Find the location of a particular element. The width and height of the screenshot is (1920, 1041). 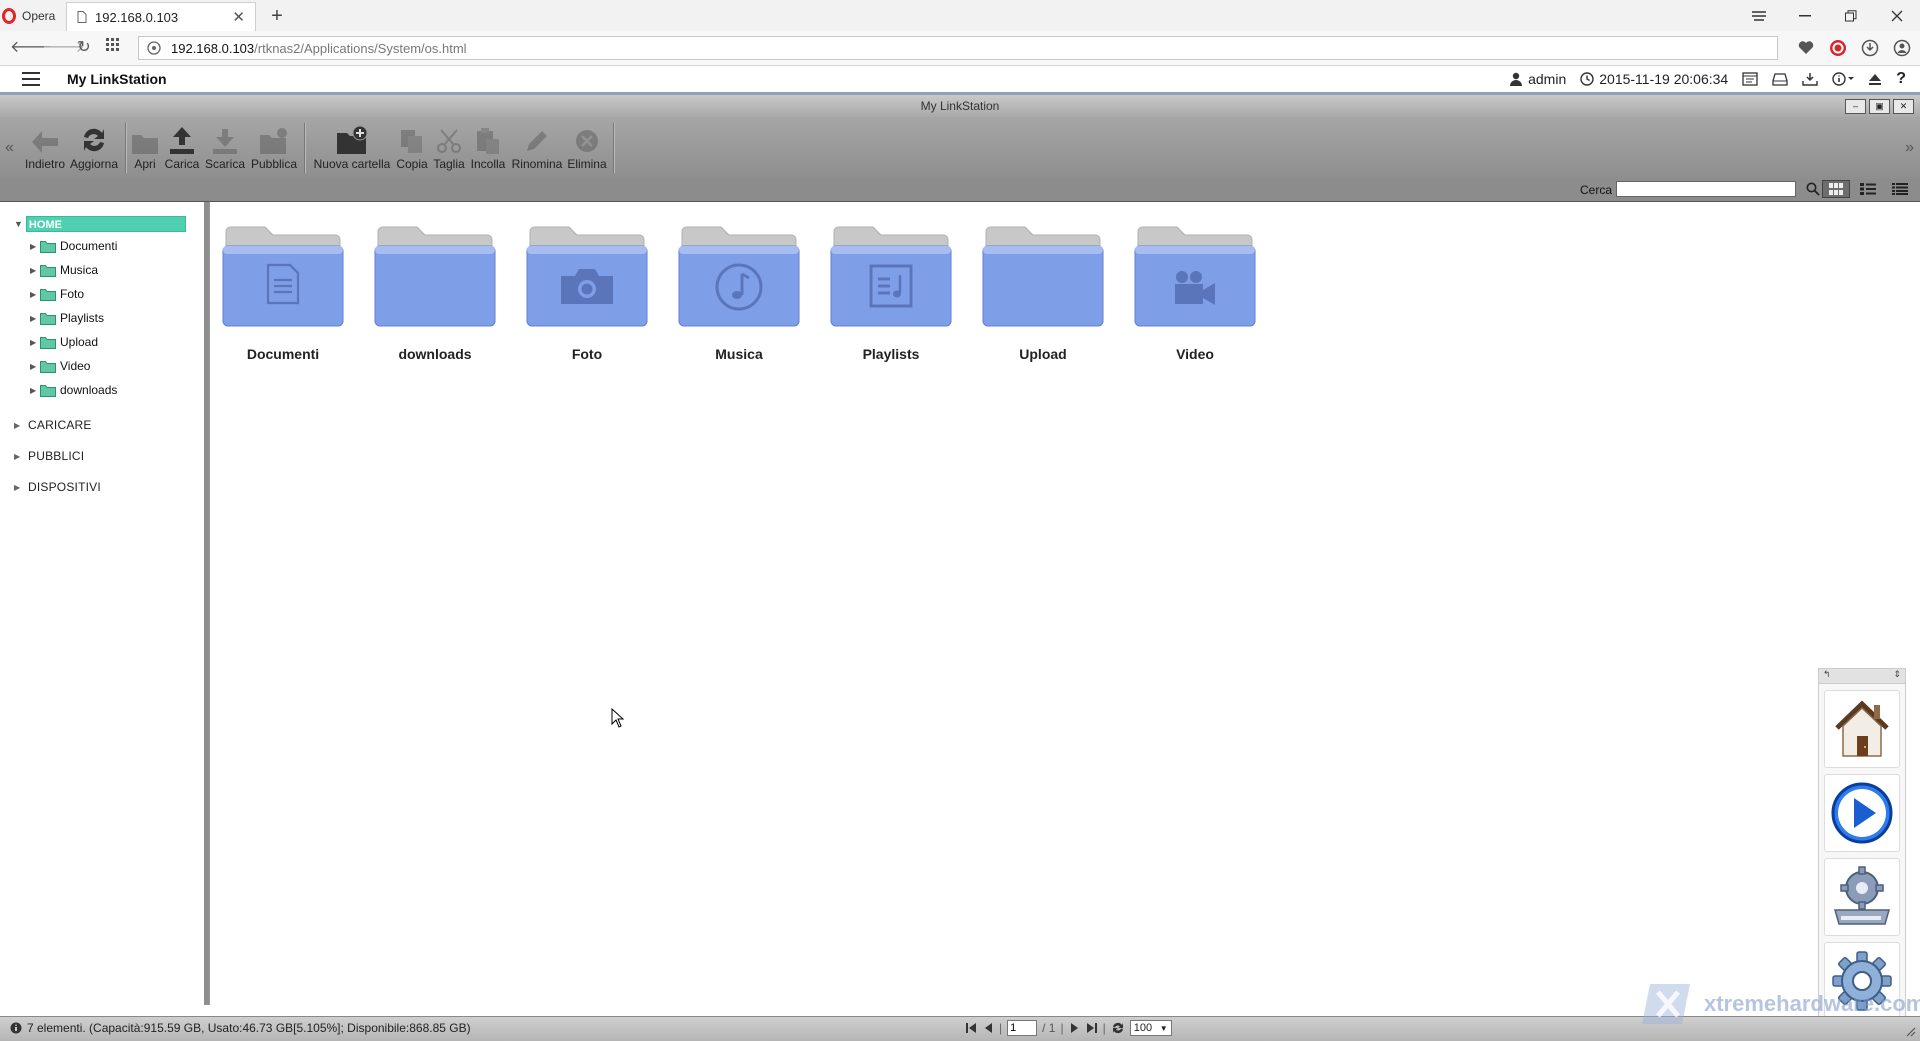

speed-dial-icon is located at coordinates (116, 48).